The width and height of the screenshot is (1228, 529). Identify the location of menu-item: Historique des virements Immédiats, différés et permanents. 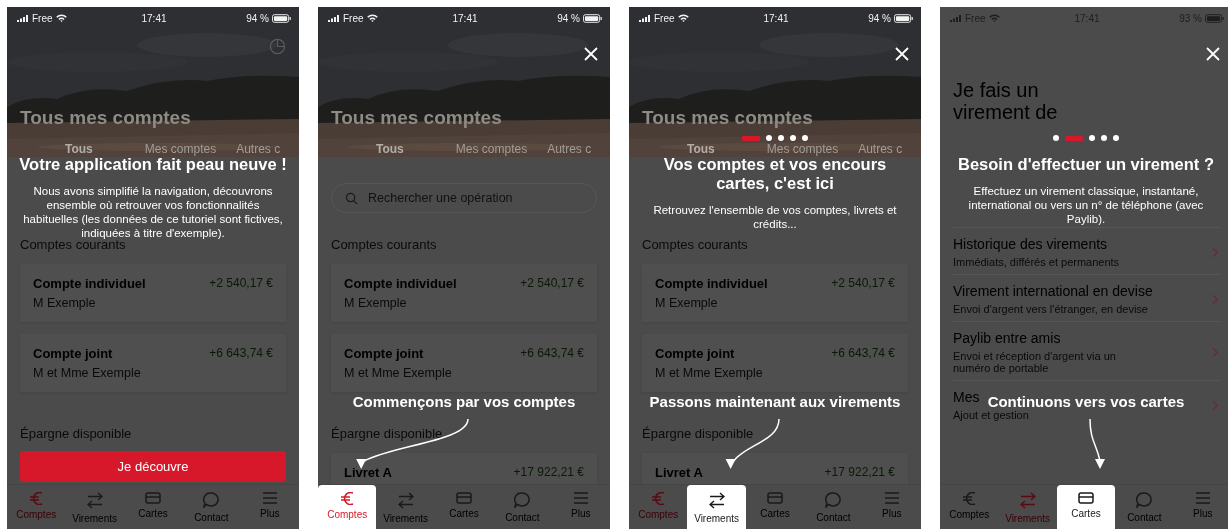
(1086, 250).